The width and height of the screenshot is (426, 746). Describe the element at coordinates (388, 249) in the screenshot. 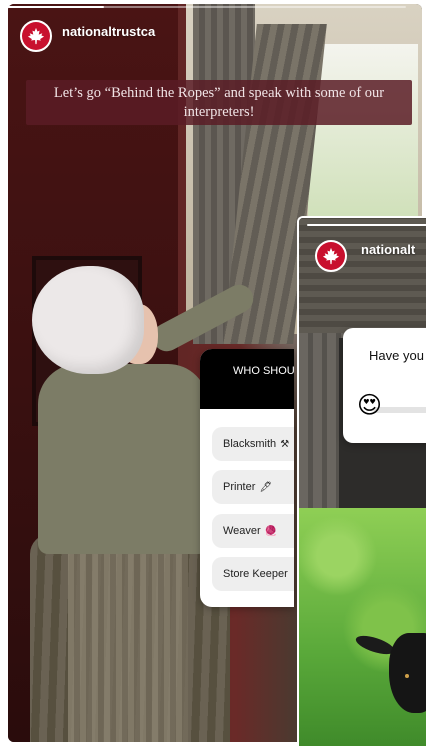

I see `account-name: nationalt` at that location.